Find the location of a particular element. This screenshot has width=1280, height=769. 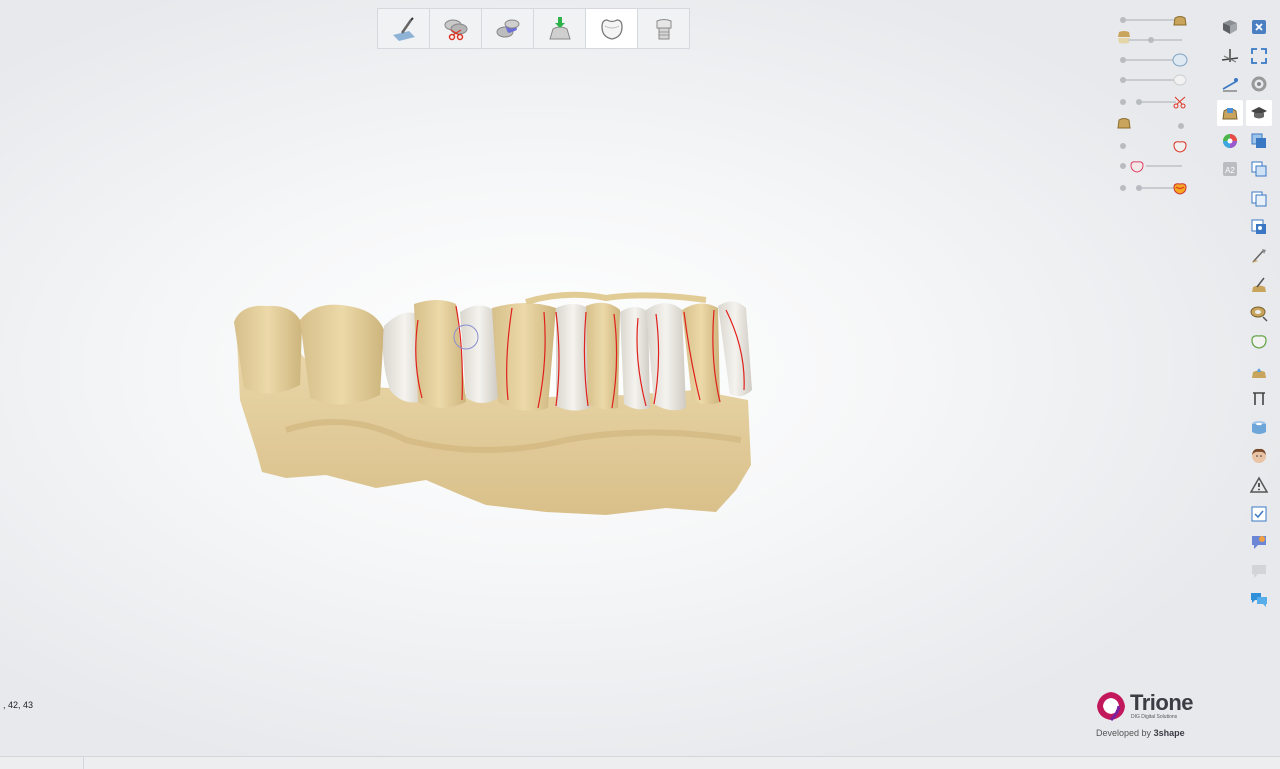

graduation-cap-button is located at coordinates (1259, 113).